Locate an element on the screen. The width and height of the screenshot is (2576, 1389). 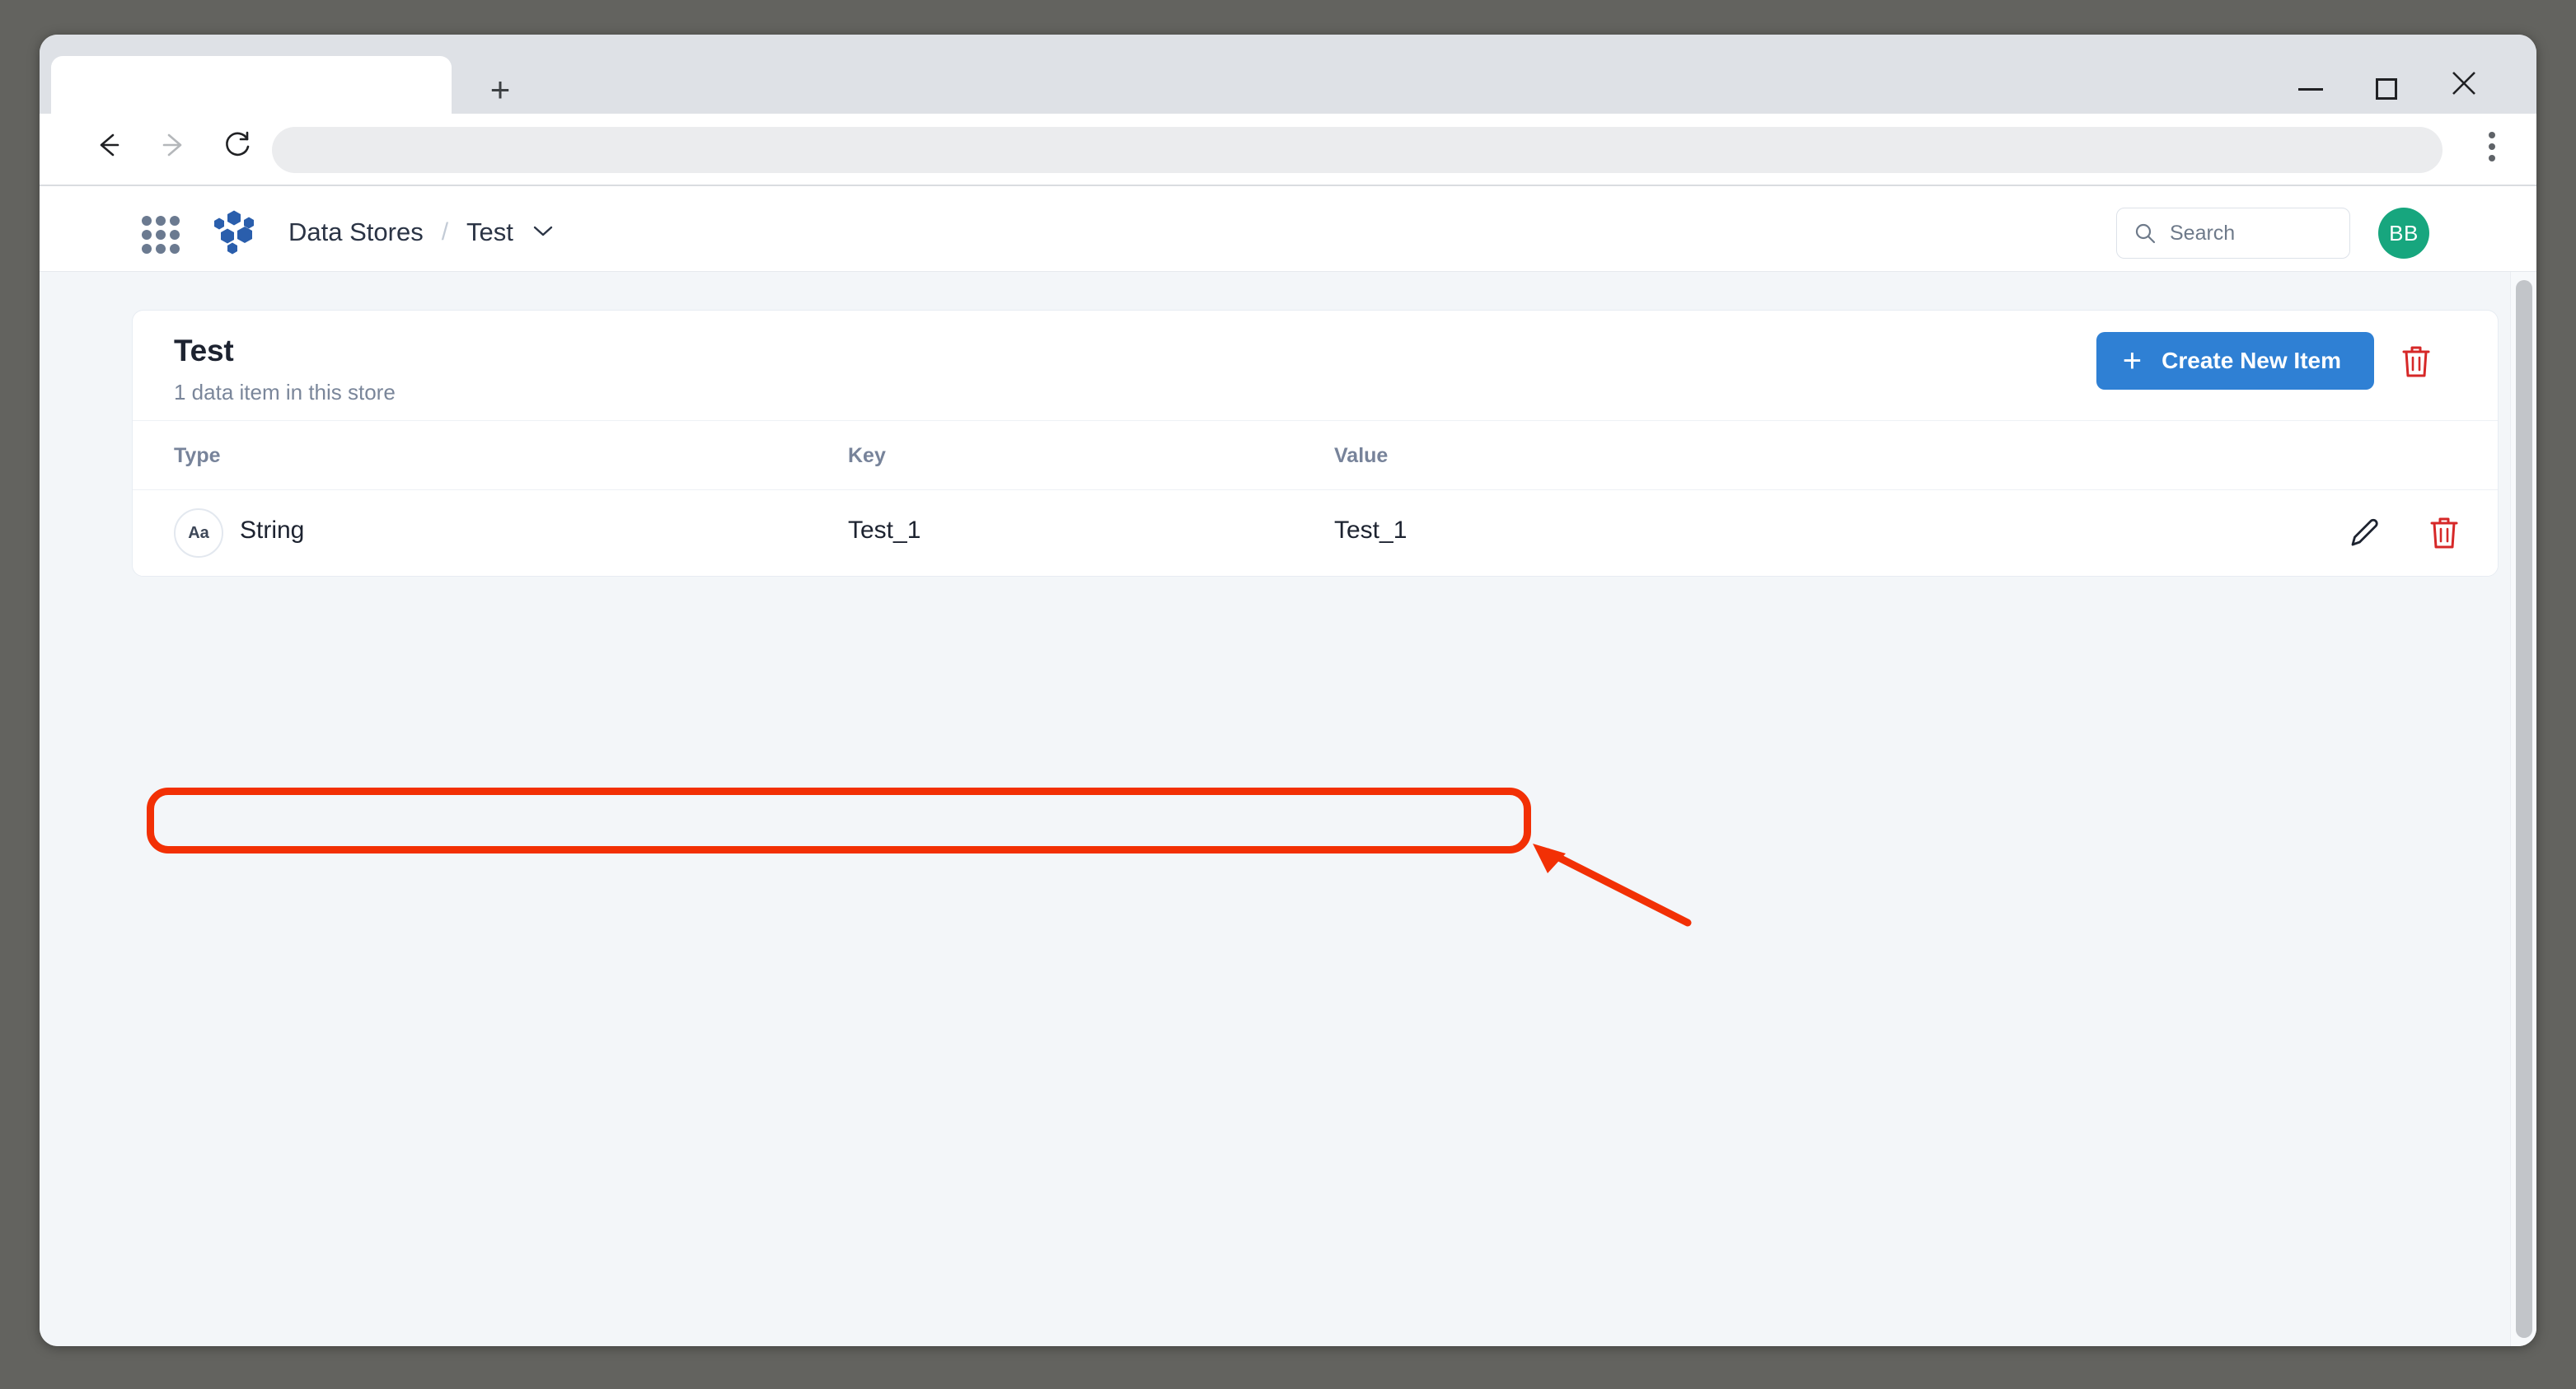
browser-toolbar is located at coordinates (1288, 150).